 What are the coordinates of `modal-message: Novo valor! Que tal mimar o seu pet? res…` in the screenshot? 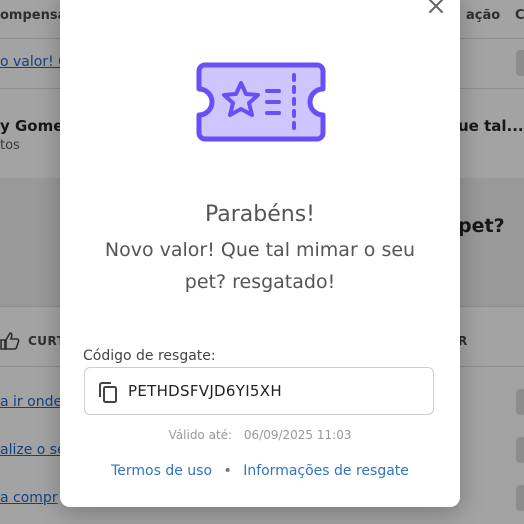 It's located at (260, 266).